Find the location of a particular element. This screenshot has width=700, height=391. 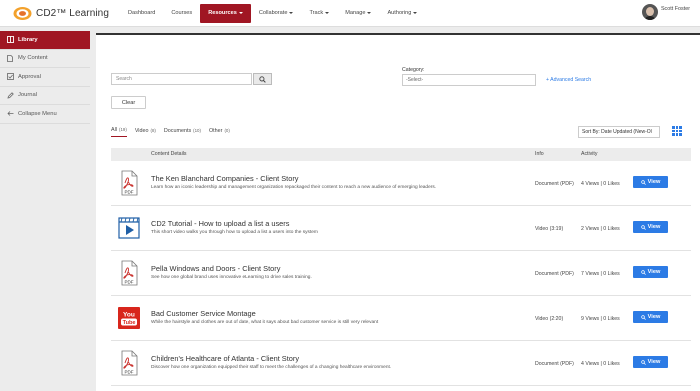

tab-video: Video (8) is located at coordinates (145, 132).